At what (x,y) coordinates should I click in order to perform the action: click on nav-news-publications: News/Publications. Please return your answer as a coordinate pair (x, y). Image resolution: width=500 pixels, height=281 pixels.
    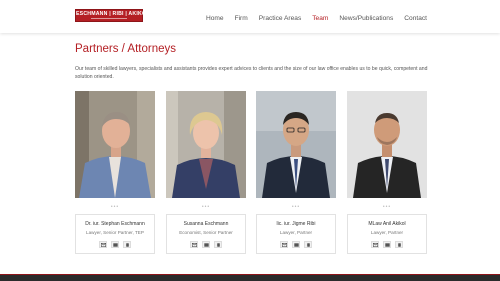
    Looking at the image, I should click on (366, 18).